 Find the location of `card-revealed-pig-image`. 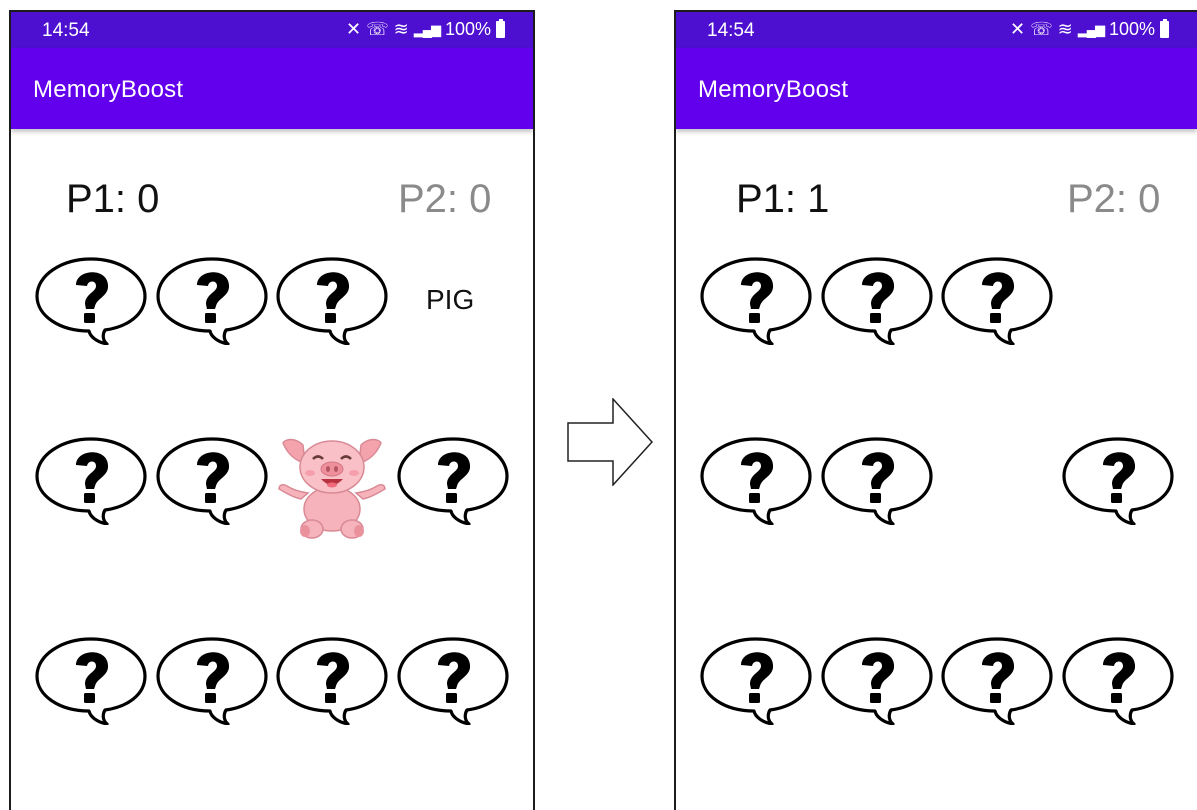

card-revealed-pig-image is located at coordinates (332, 485).